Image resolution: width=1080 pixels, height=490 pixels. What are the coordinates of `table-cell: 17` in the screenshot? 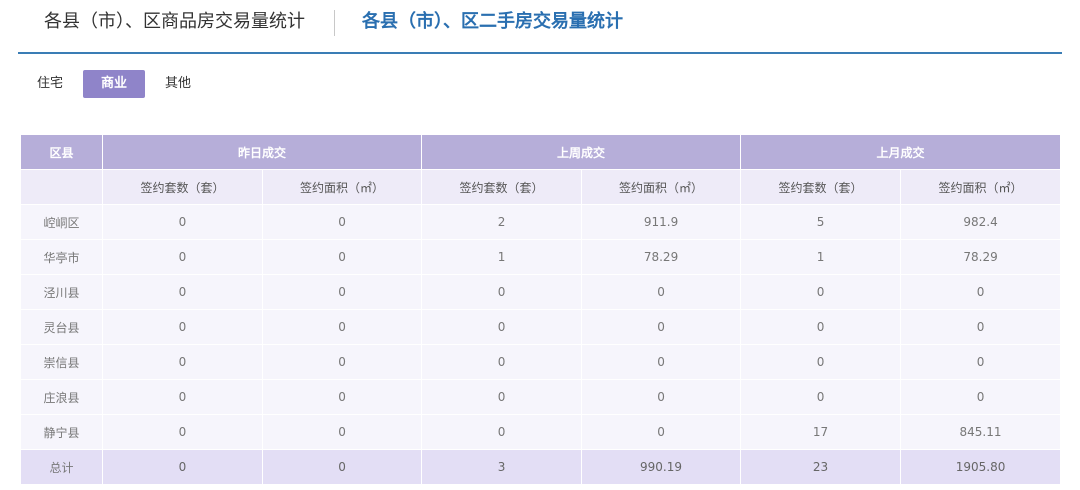 It's located at (821, 432).